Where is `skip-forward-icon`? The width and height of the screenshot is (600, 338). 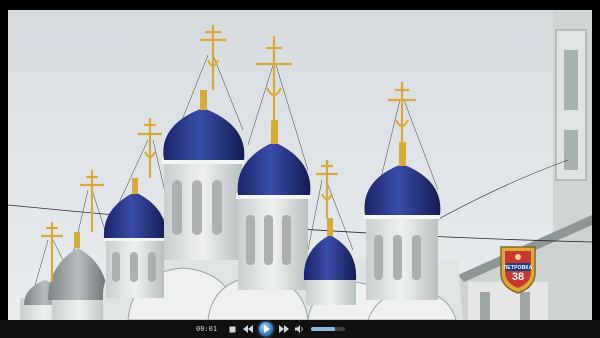 skip-forward-icon is located at coordinates (284, 329).